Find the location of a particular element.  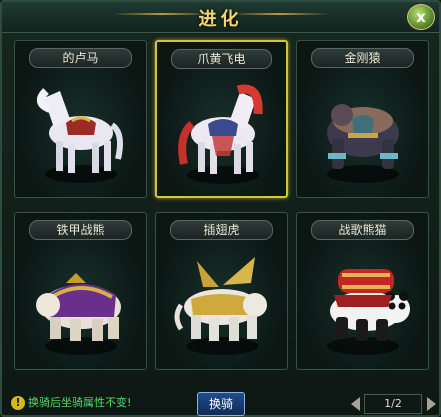

prev-page-icon is located at coordinates (355, 404).